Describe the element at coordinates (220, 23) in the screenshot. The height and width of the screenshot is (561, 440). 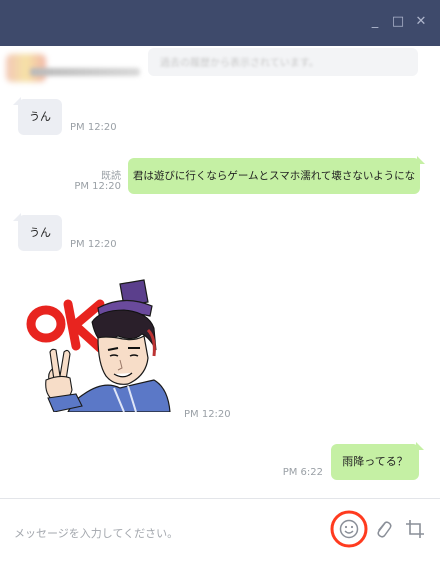
I see `title-bar: _ □ ✕` at that location.